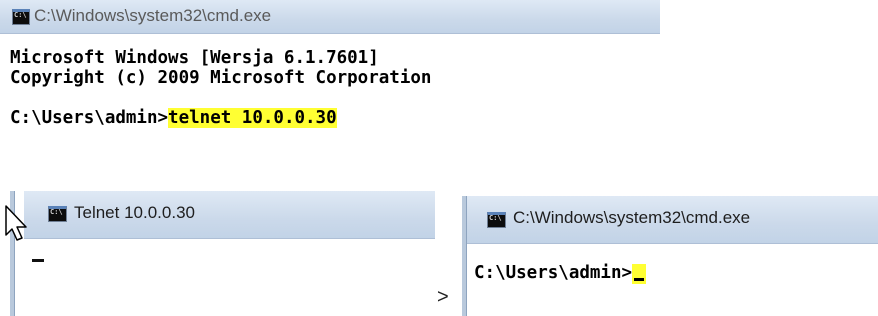 The image size is (878, 316). Describe the element at coordinates (252, 118) in the screenshot. I see `telnet-command: telnet 10.0.0.30` at that location.